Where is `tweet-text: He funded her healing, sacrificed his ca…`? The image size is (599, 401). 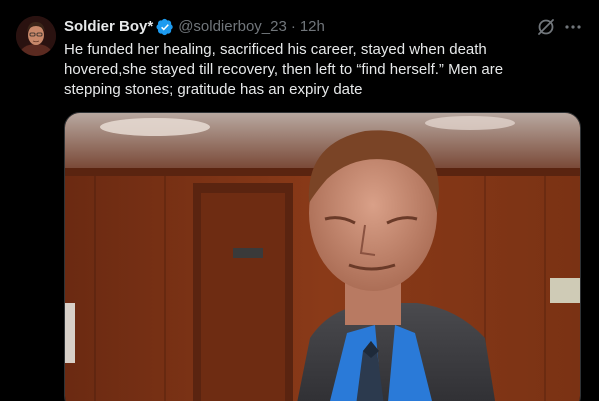 tweet-text: He funded her healing, sacrificed his ca… is located at coordinates (284, 69).